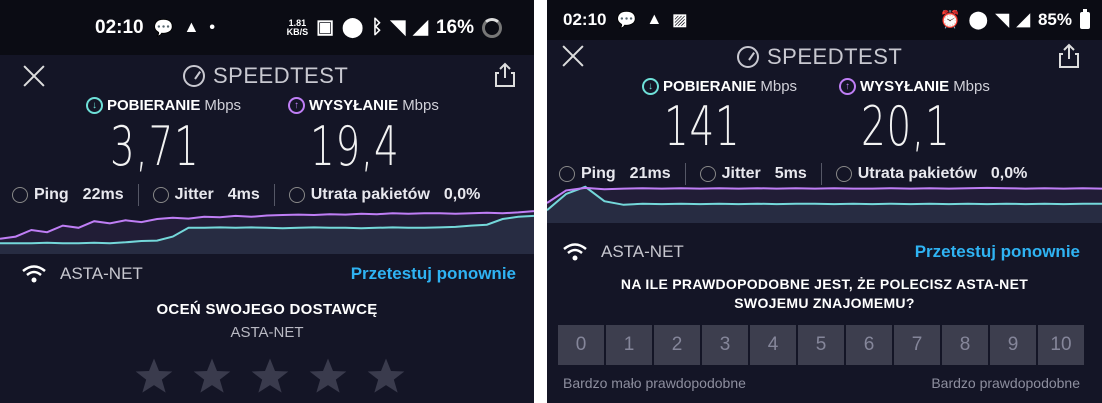  I want to click on jitter-stat: Jitter 5ms, so click(753, 174).